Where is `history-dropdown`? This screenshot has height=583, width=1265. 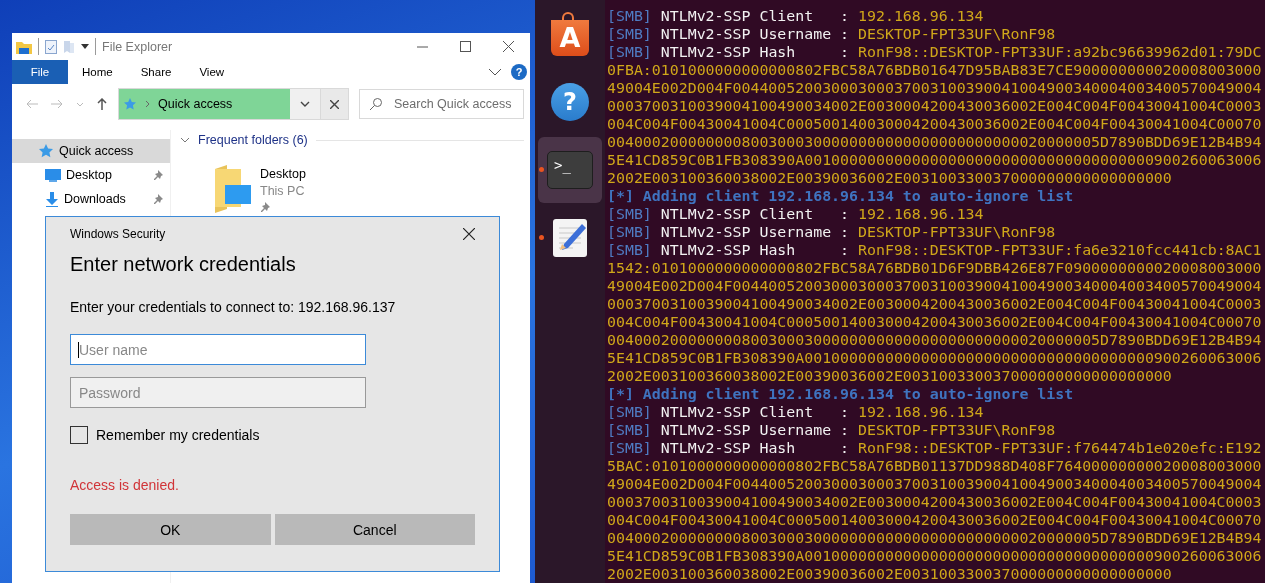 history-dropdown is located at coordinates (305, 104).